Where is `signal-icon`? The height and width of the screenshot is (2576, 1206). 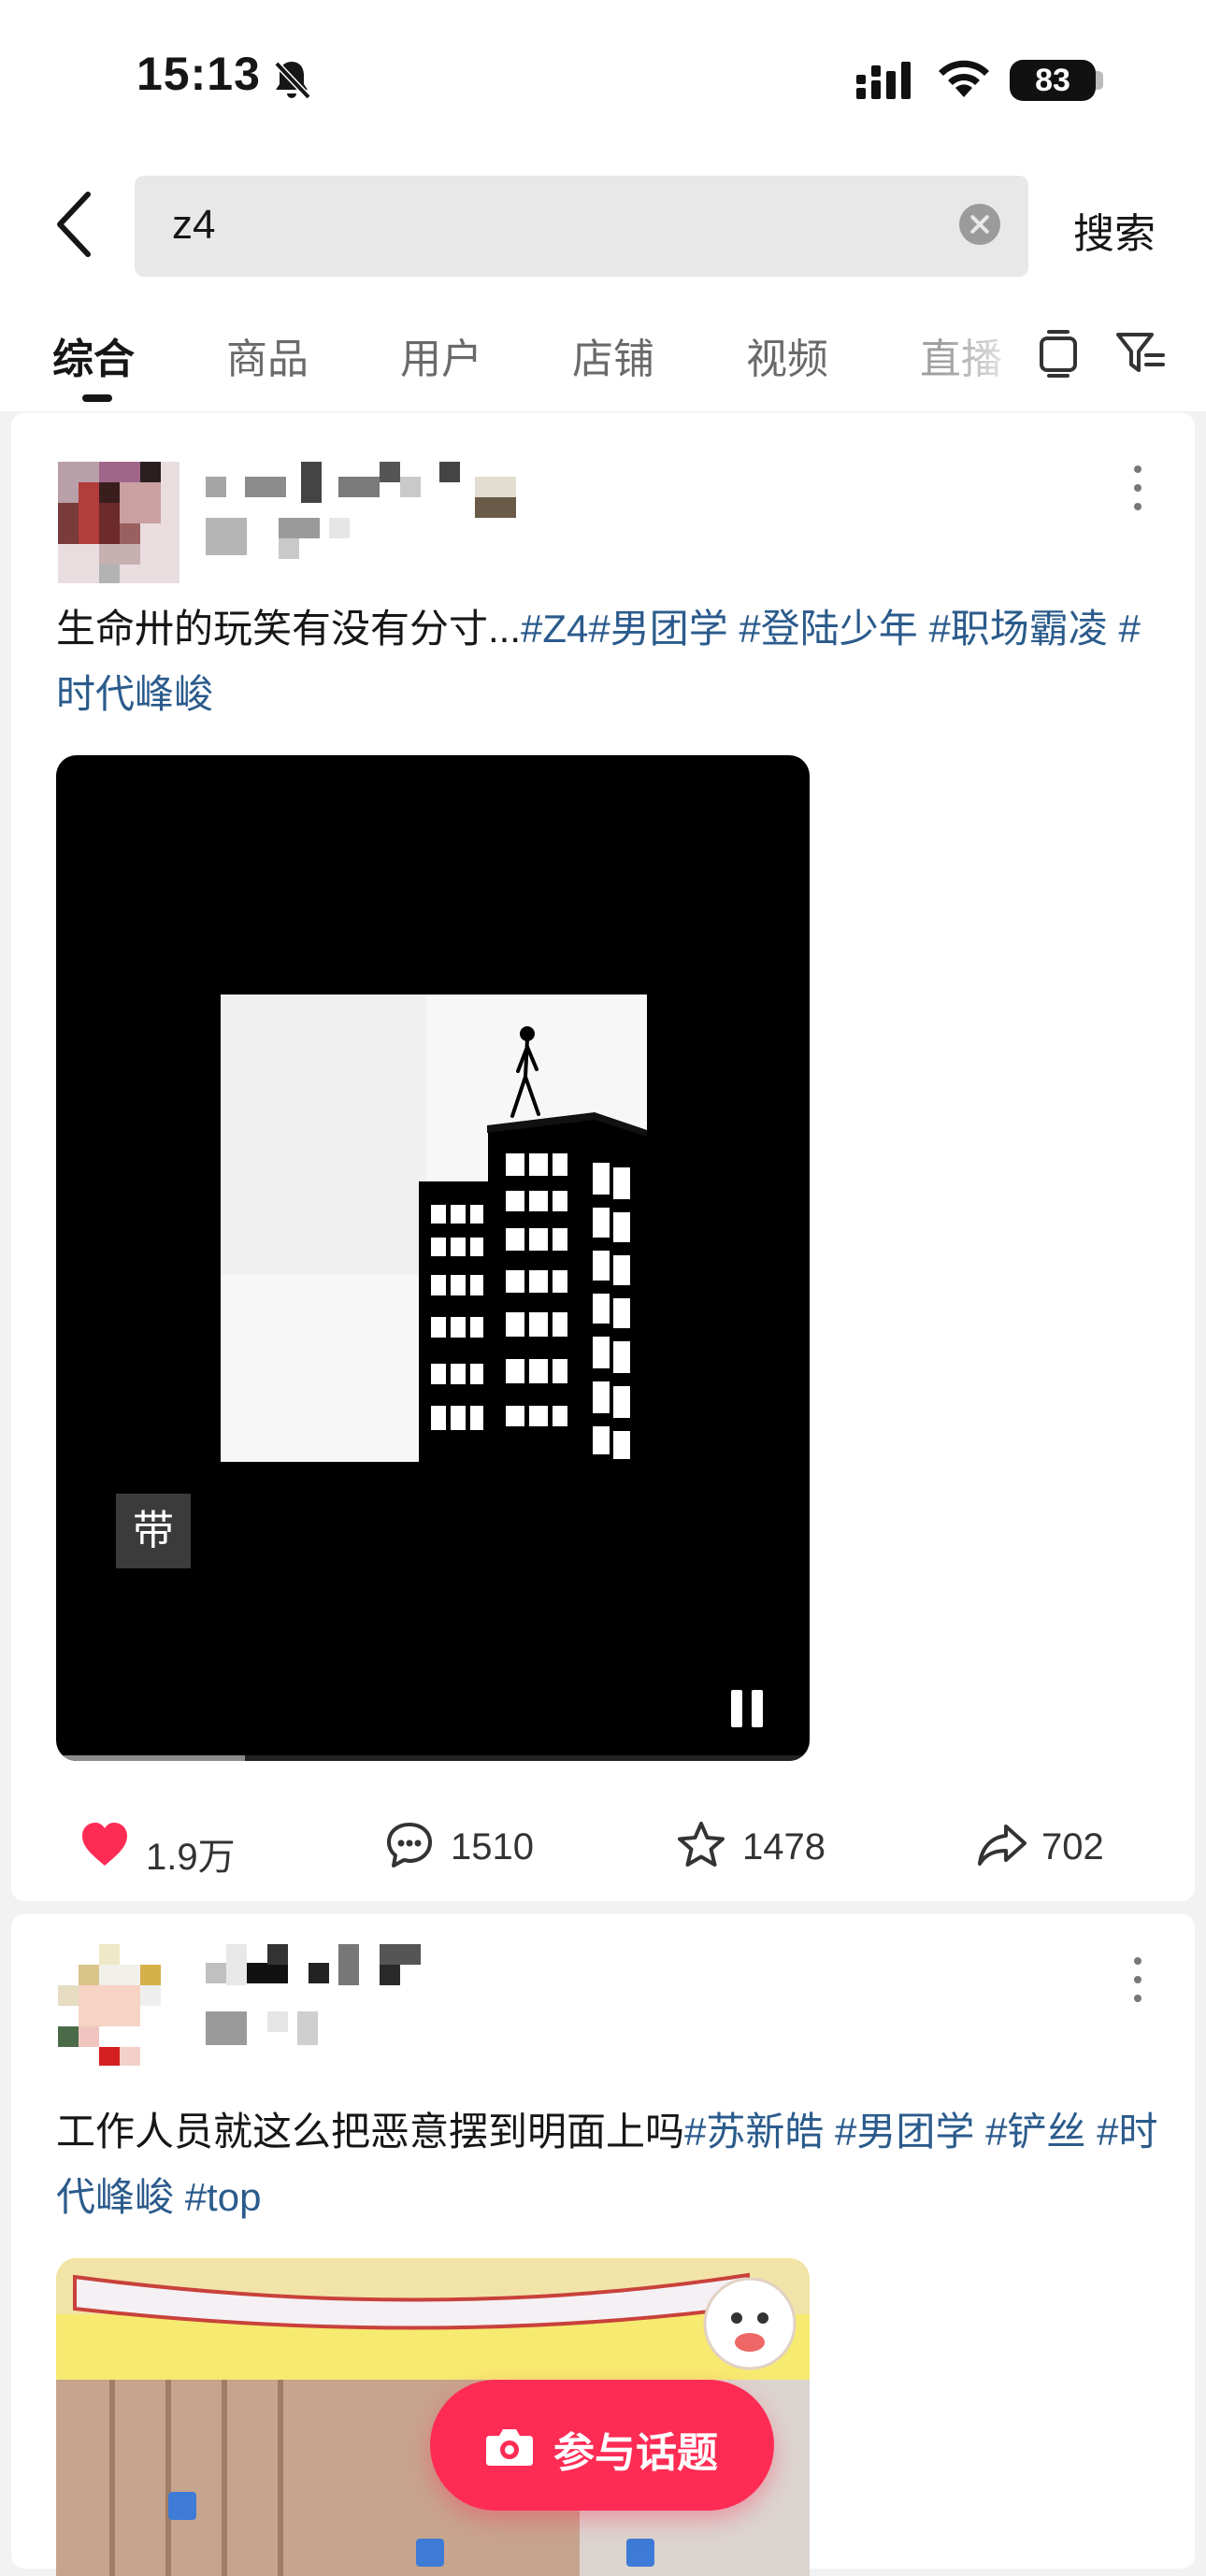
signal-icon is located at coordinates (883, 80).